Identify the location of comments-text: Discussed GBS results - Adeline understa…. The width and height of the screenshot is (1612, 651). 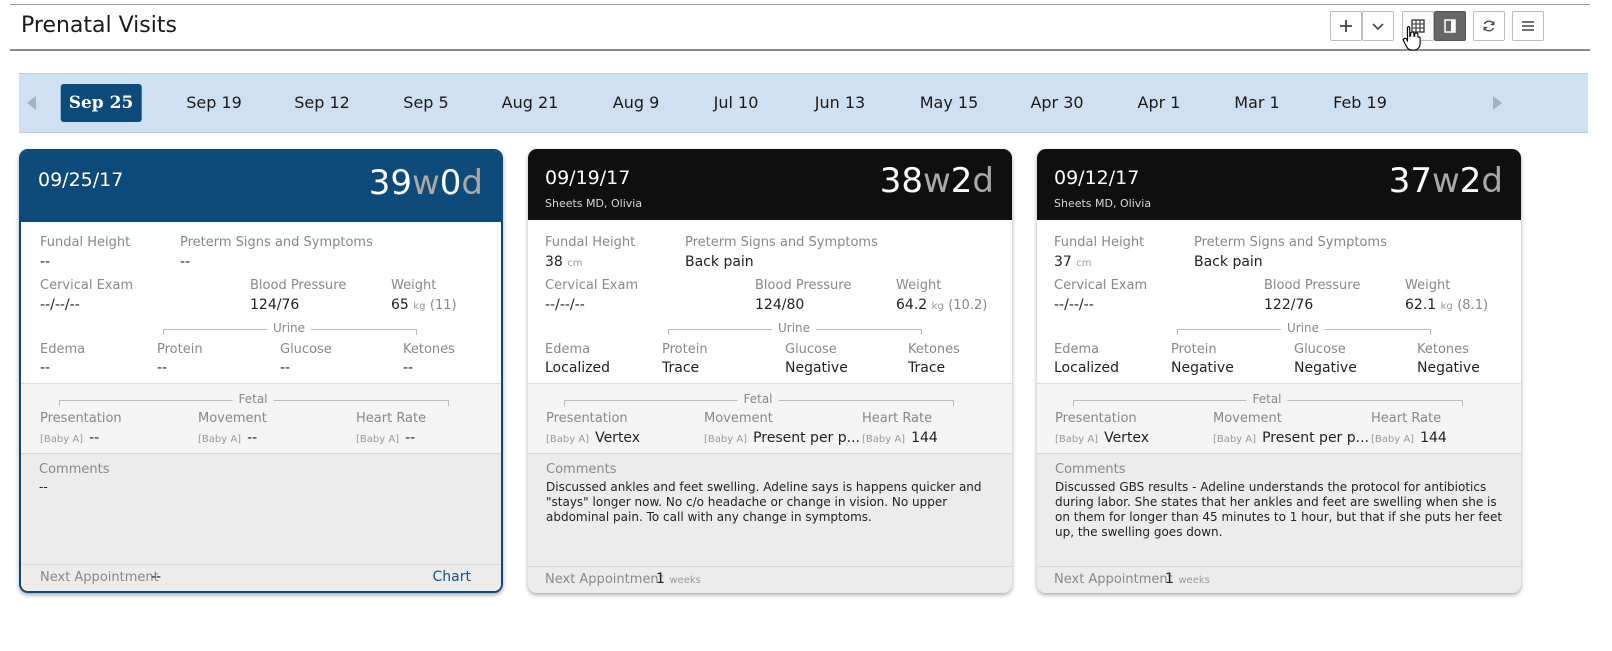
(1279, 509).